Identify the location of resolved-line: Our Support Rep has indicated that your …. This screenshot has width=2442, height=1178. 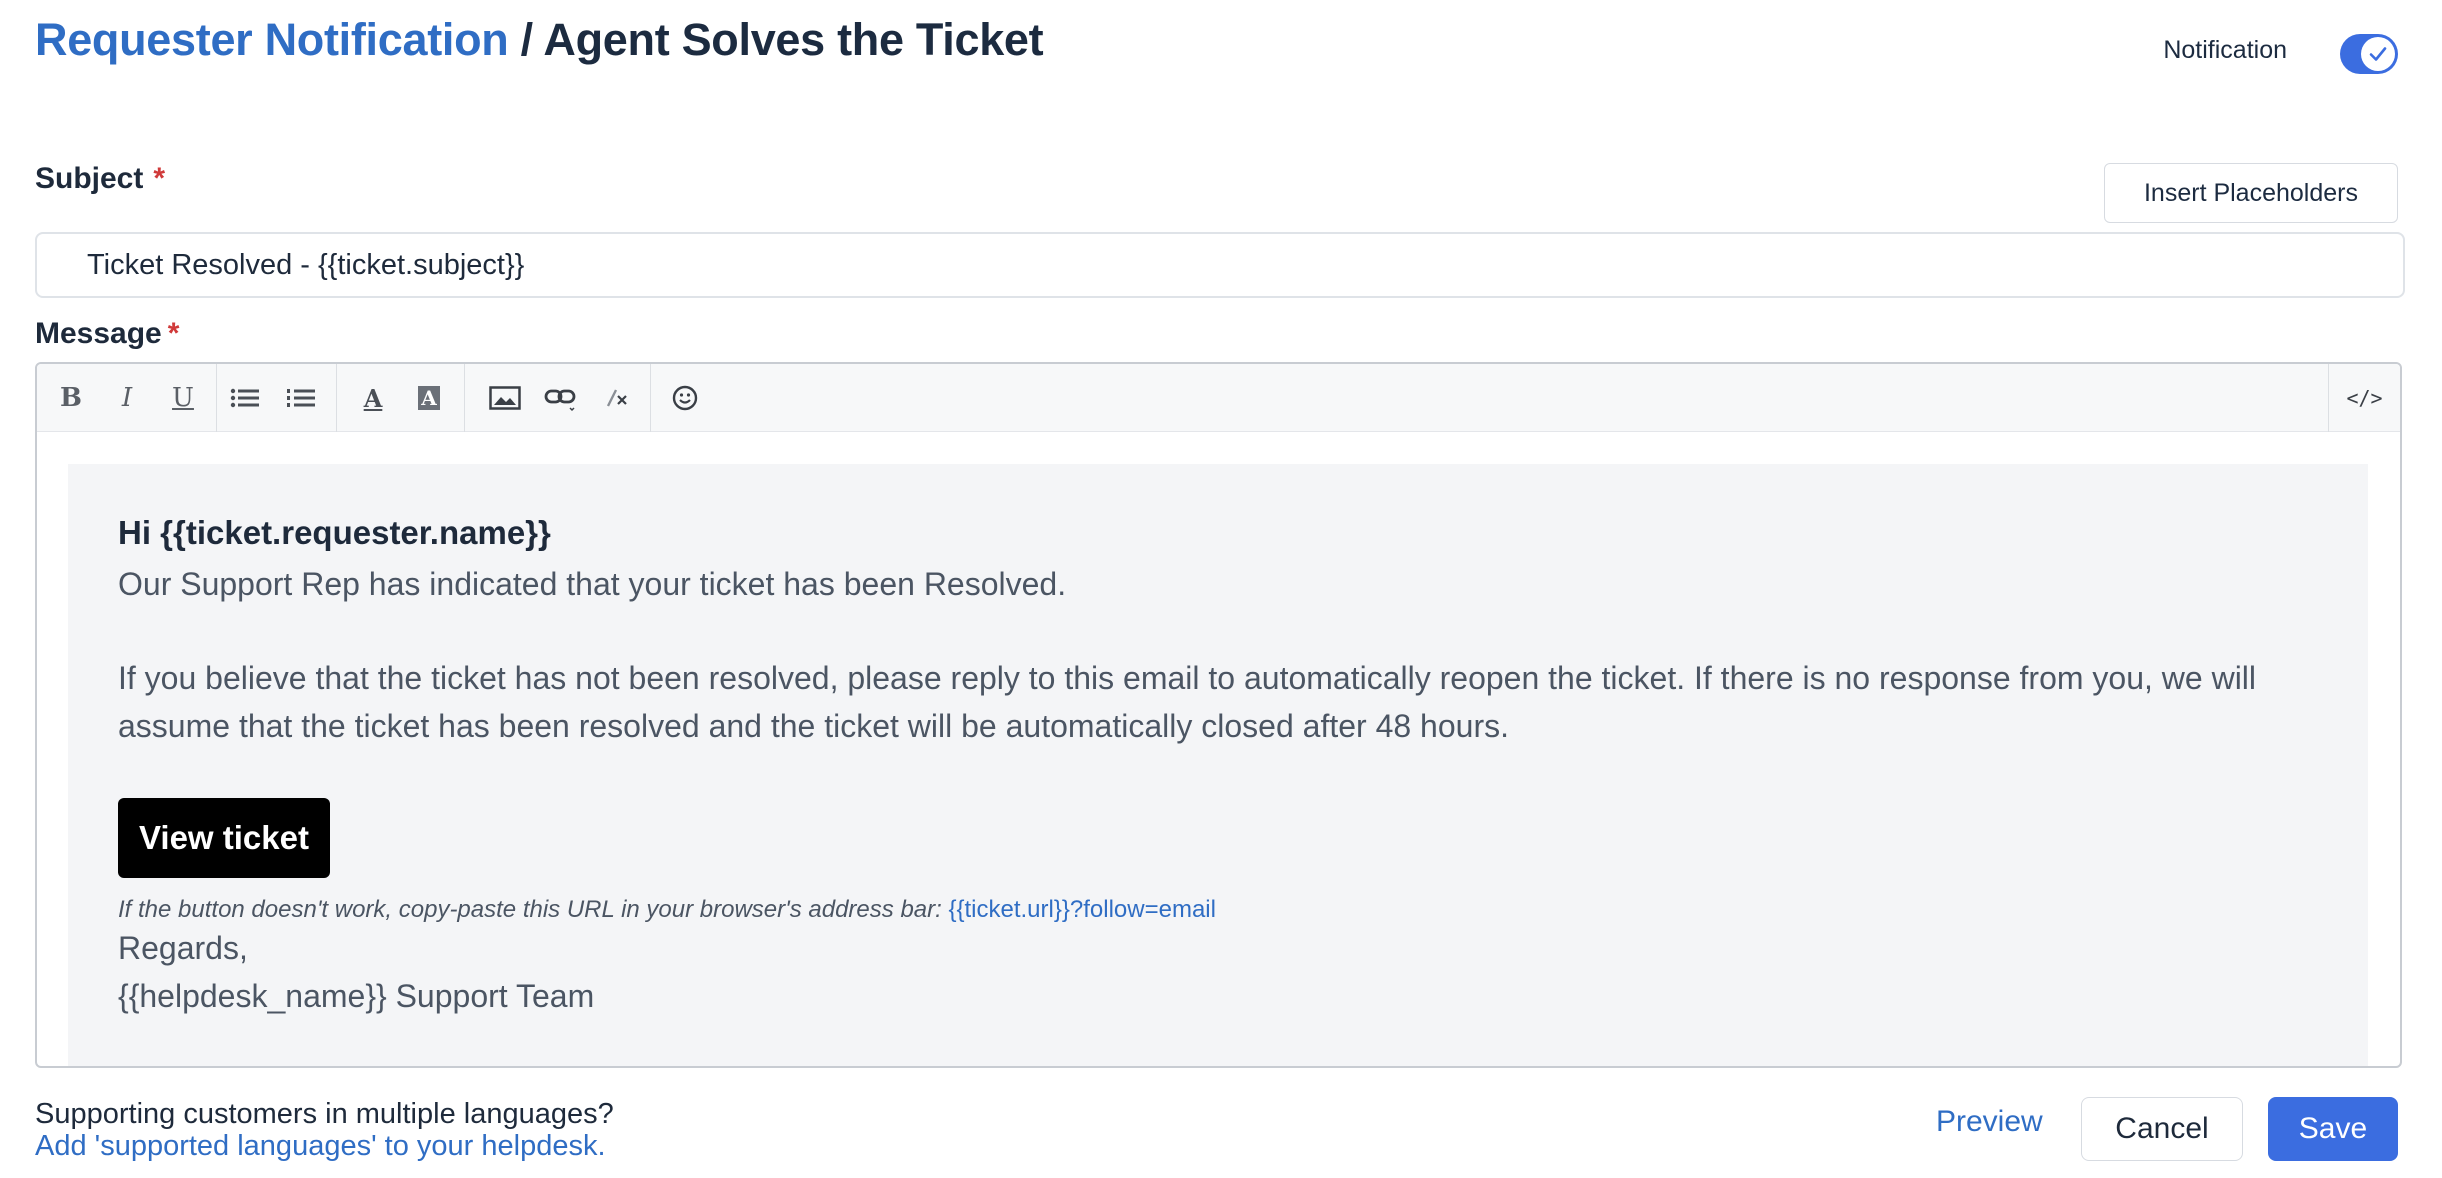
(592, 584).